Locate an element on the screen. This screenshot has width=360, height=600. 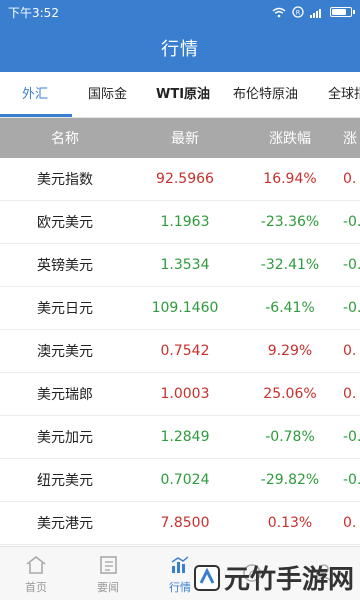
tab-global-index: 全球指 is located at coordinates (344, 94).